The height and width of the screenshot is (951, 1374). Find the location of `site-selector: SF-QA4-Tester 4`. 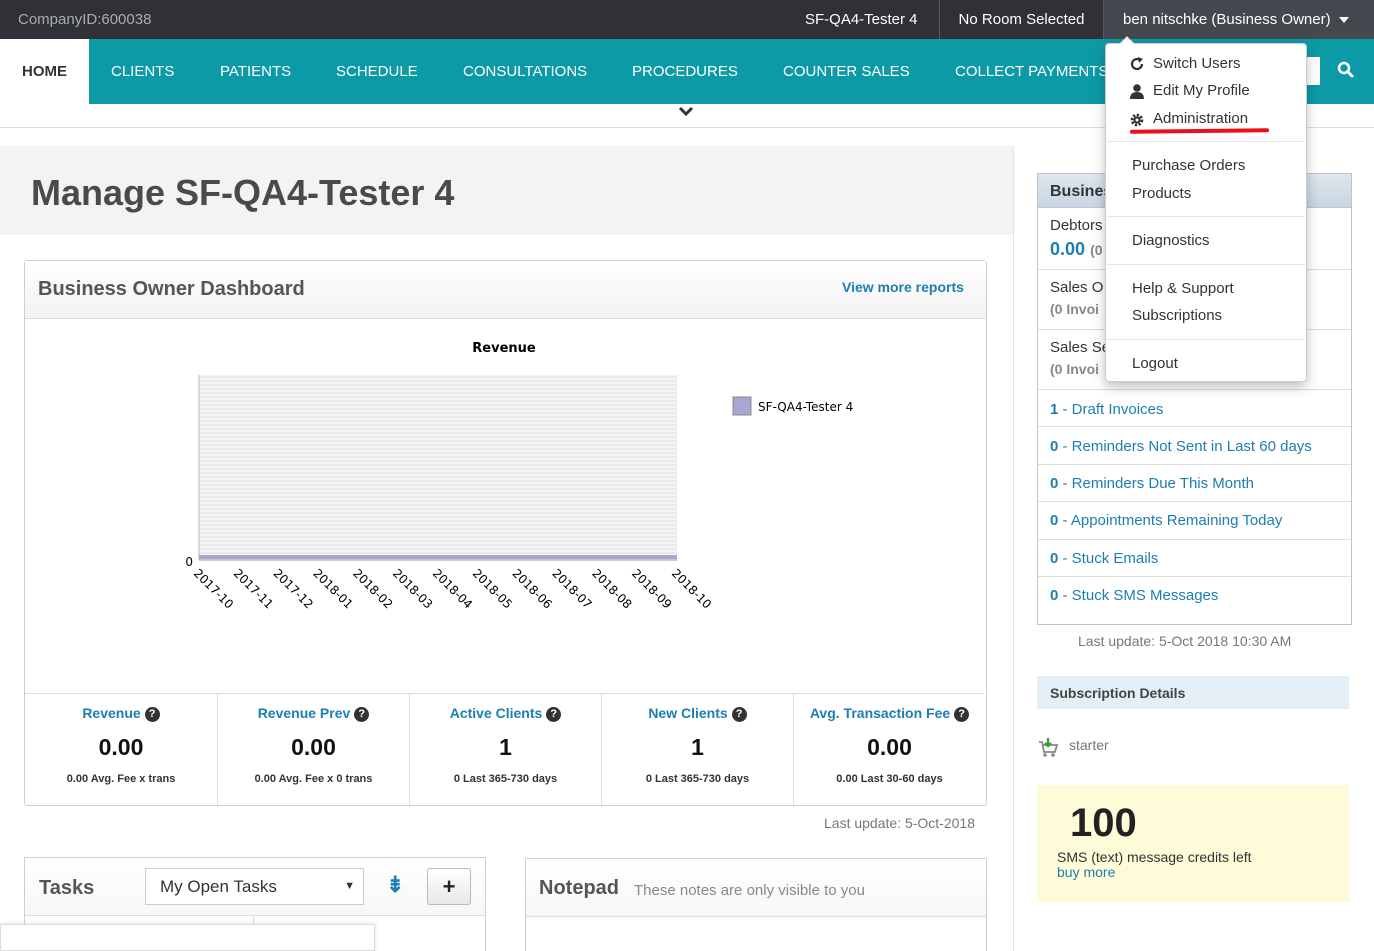

site-selector: SF-QA4-Tester 4 is located at coordinates (861, 19).